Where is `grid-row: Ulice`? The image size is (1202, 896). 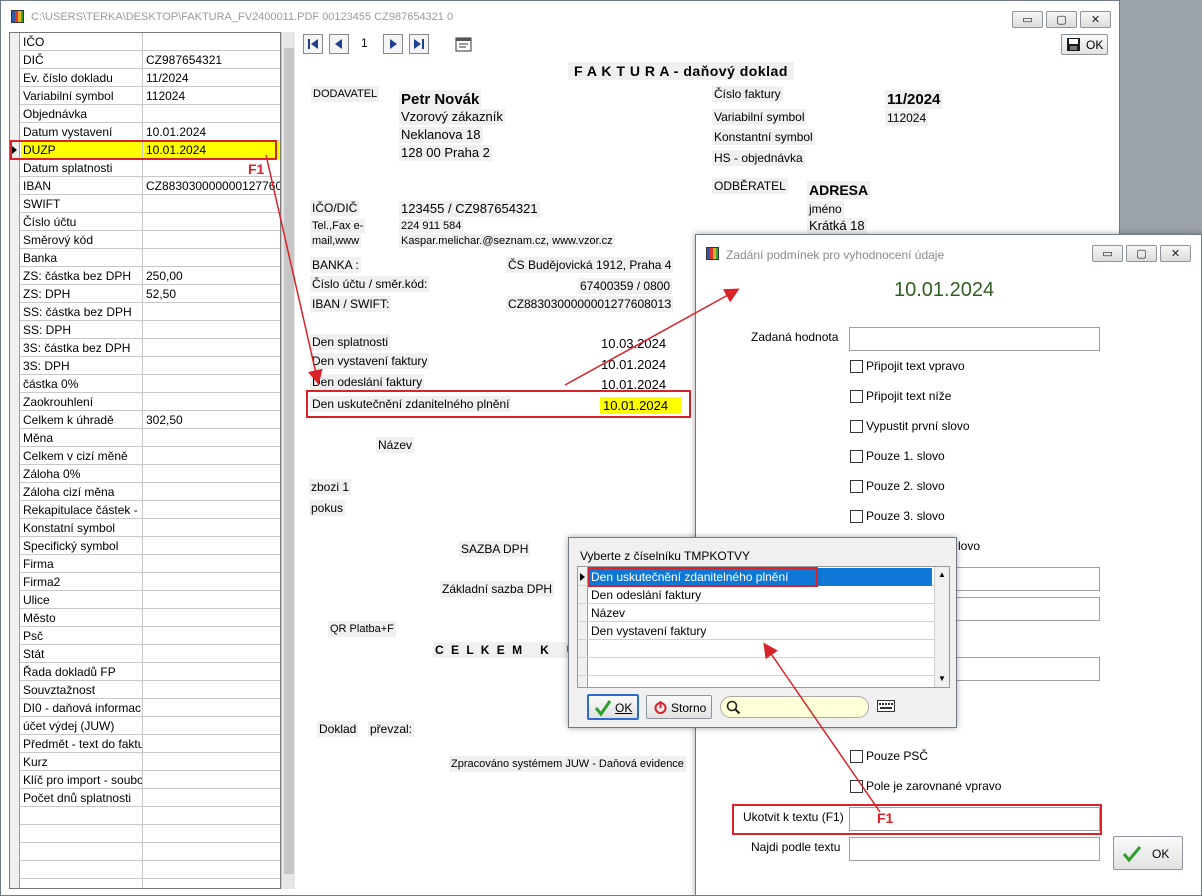
grid-row: Ulice is located at coordinates (145, 600).